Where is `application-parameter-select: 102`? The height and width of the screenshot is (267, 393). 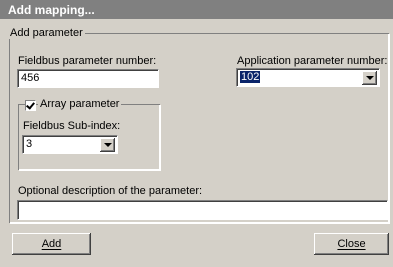 application-parameter-select: 102 is located at coordinates (308, 77).